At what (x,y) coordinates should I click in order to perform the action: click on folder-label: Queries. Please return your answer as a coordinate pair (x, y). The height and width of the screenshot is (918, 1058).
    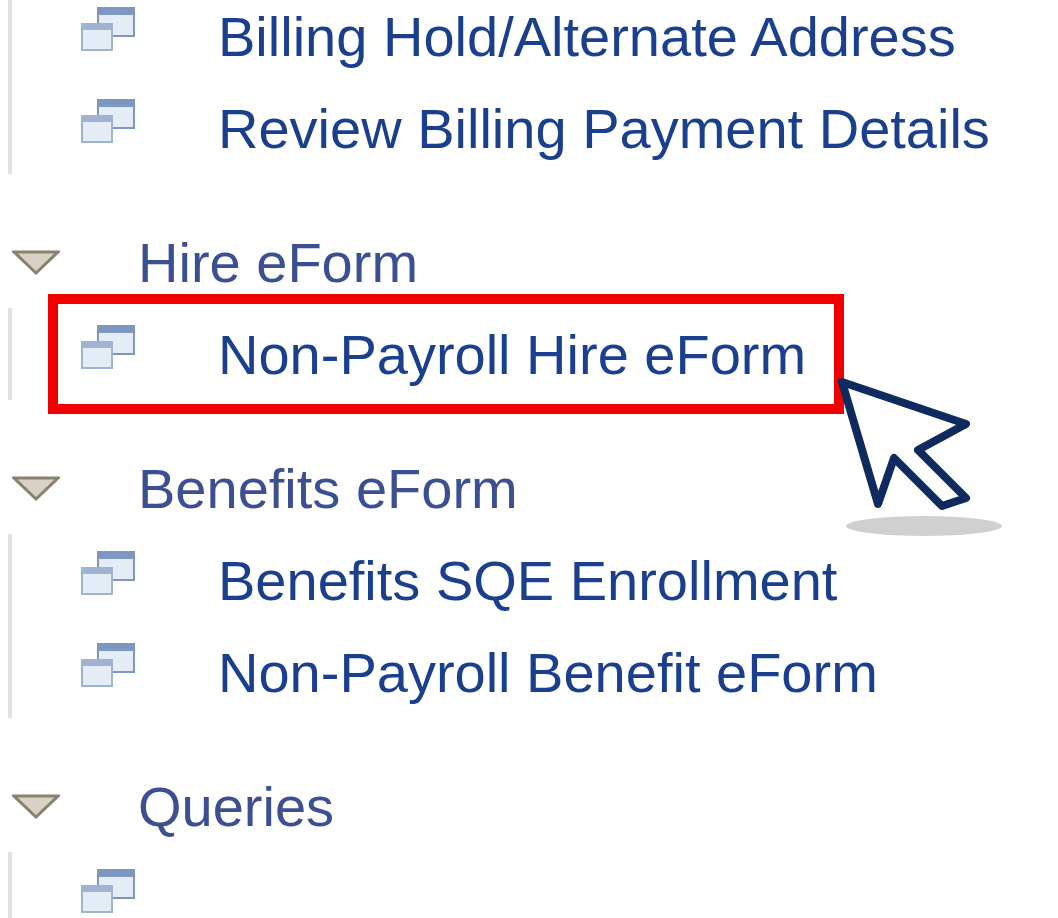
    Looking at the image, I should click on (236, 806).